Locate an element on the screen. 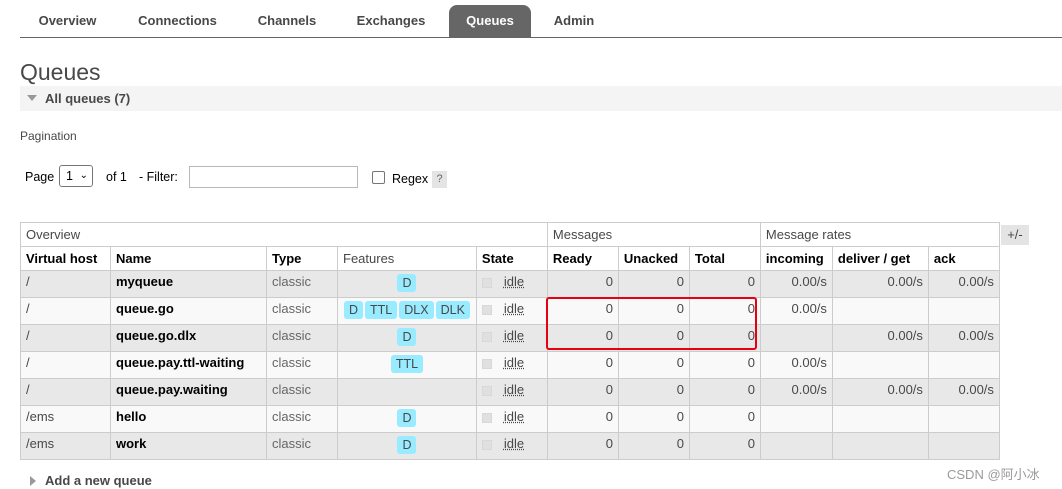  tab-exchanges: Exchanges is located at coordinates (391, 21).